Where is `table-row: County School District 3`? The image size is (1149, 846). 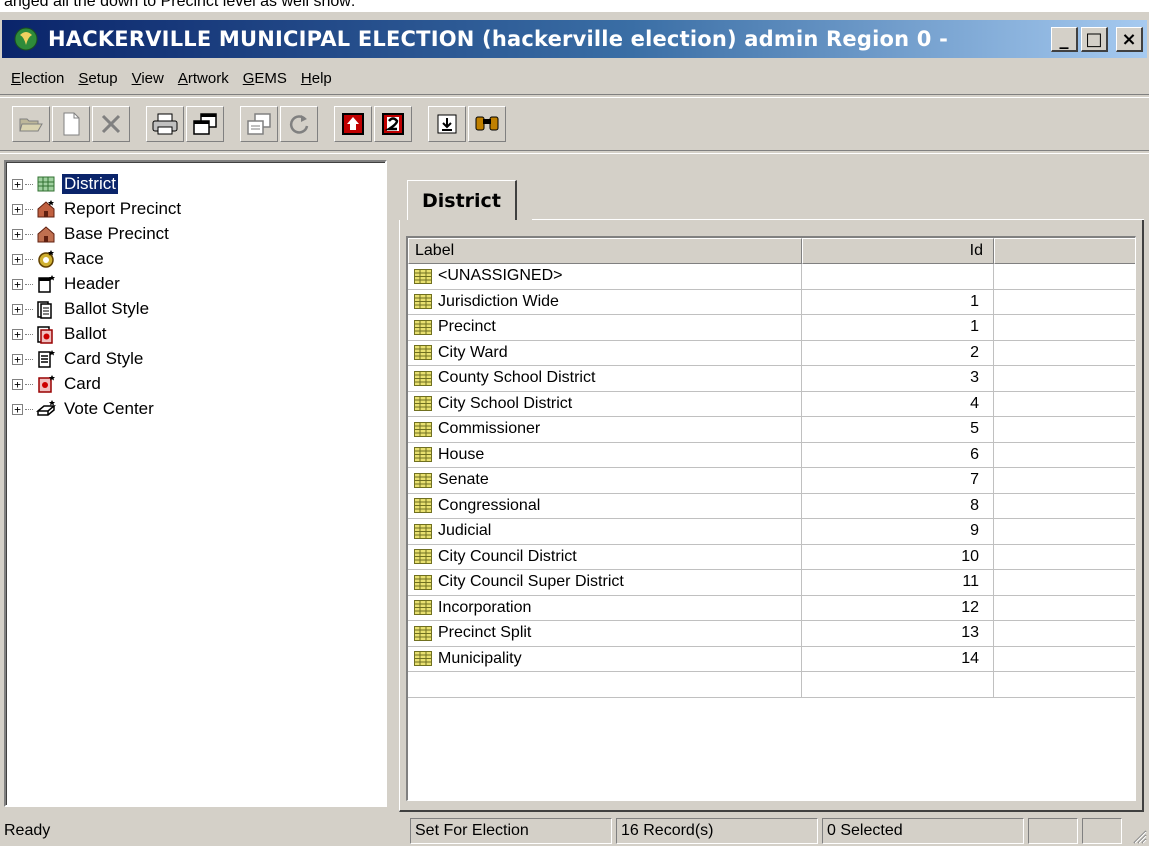 table-row: County School District 3 is located at coordinates (771, 379).